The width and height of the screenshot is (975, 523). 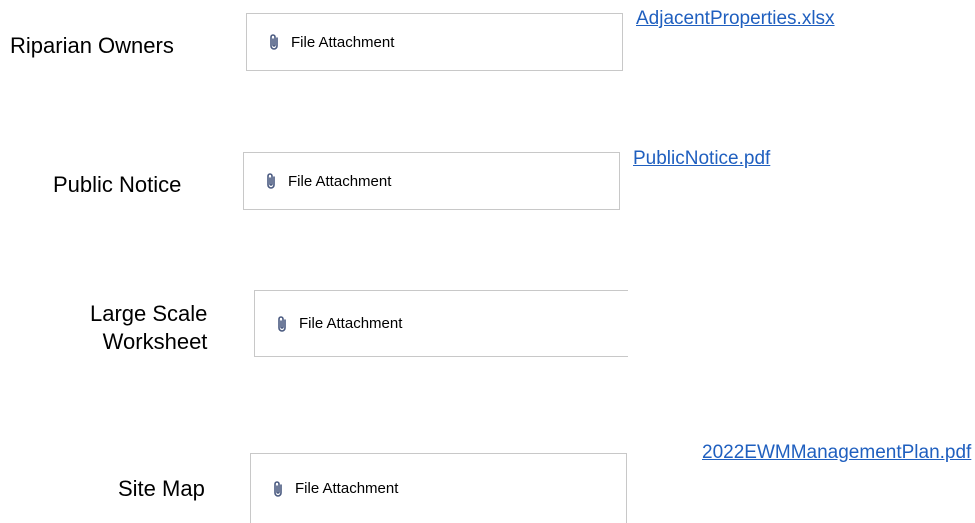 I want to click on public-notice-label: Public Notice, so click(x=117, y=184).